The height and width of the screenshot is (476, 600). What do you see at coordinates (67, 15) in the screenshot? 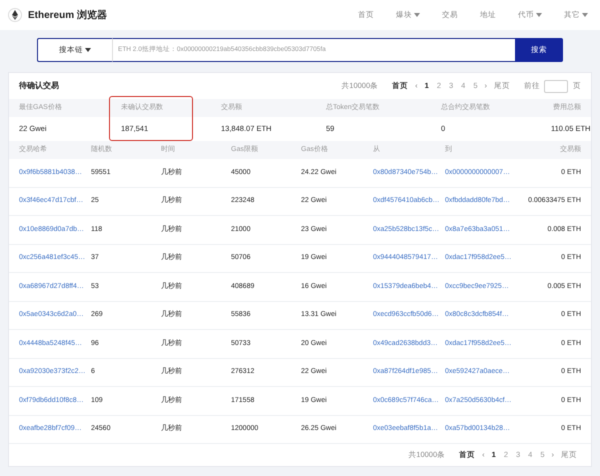
I see `brand-title: Ethereum 浏览器` at bounding box center [67, 15].